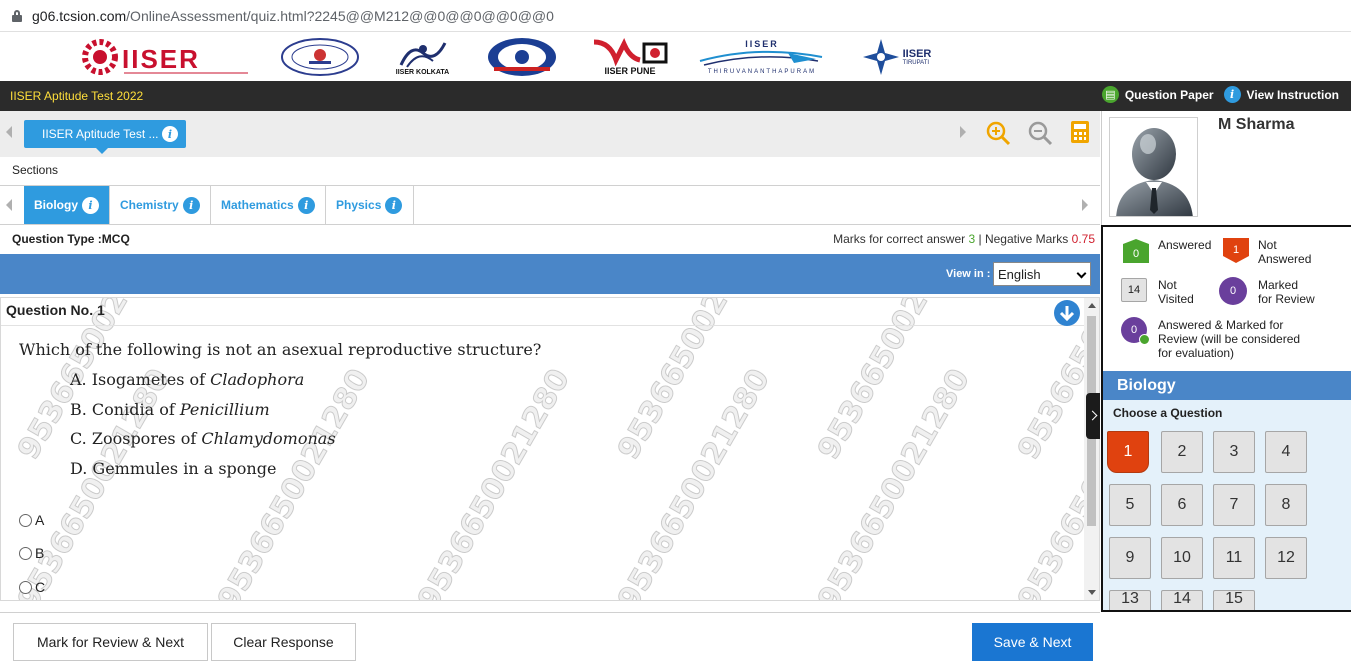 This screenshot has width=1351, height=668. Describe the element at coordinates (1091, 449) in the screenshot. I see `question-scrollbar` at that location.